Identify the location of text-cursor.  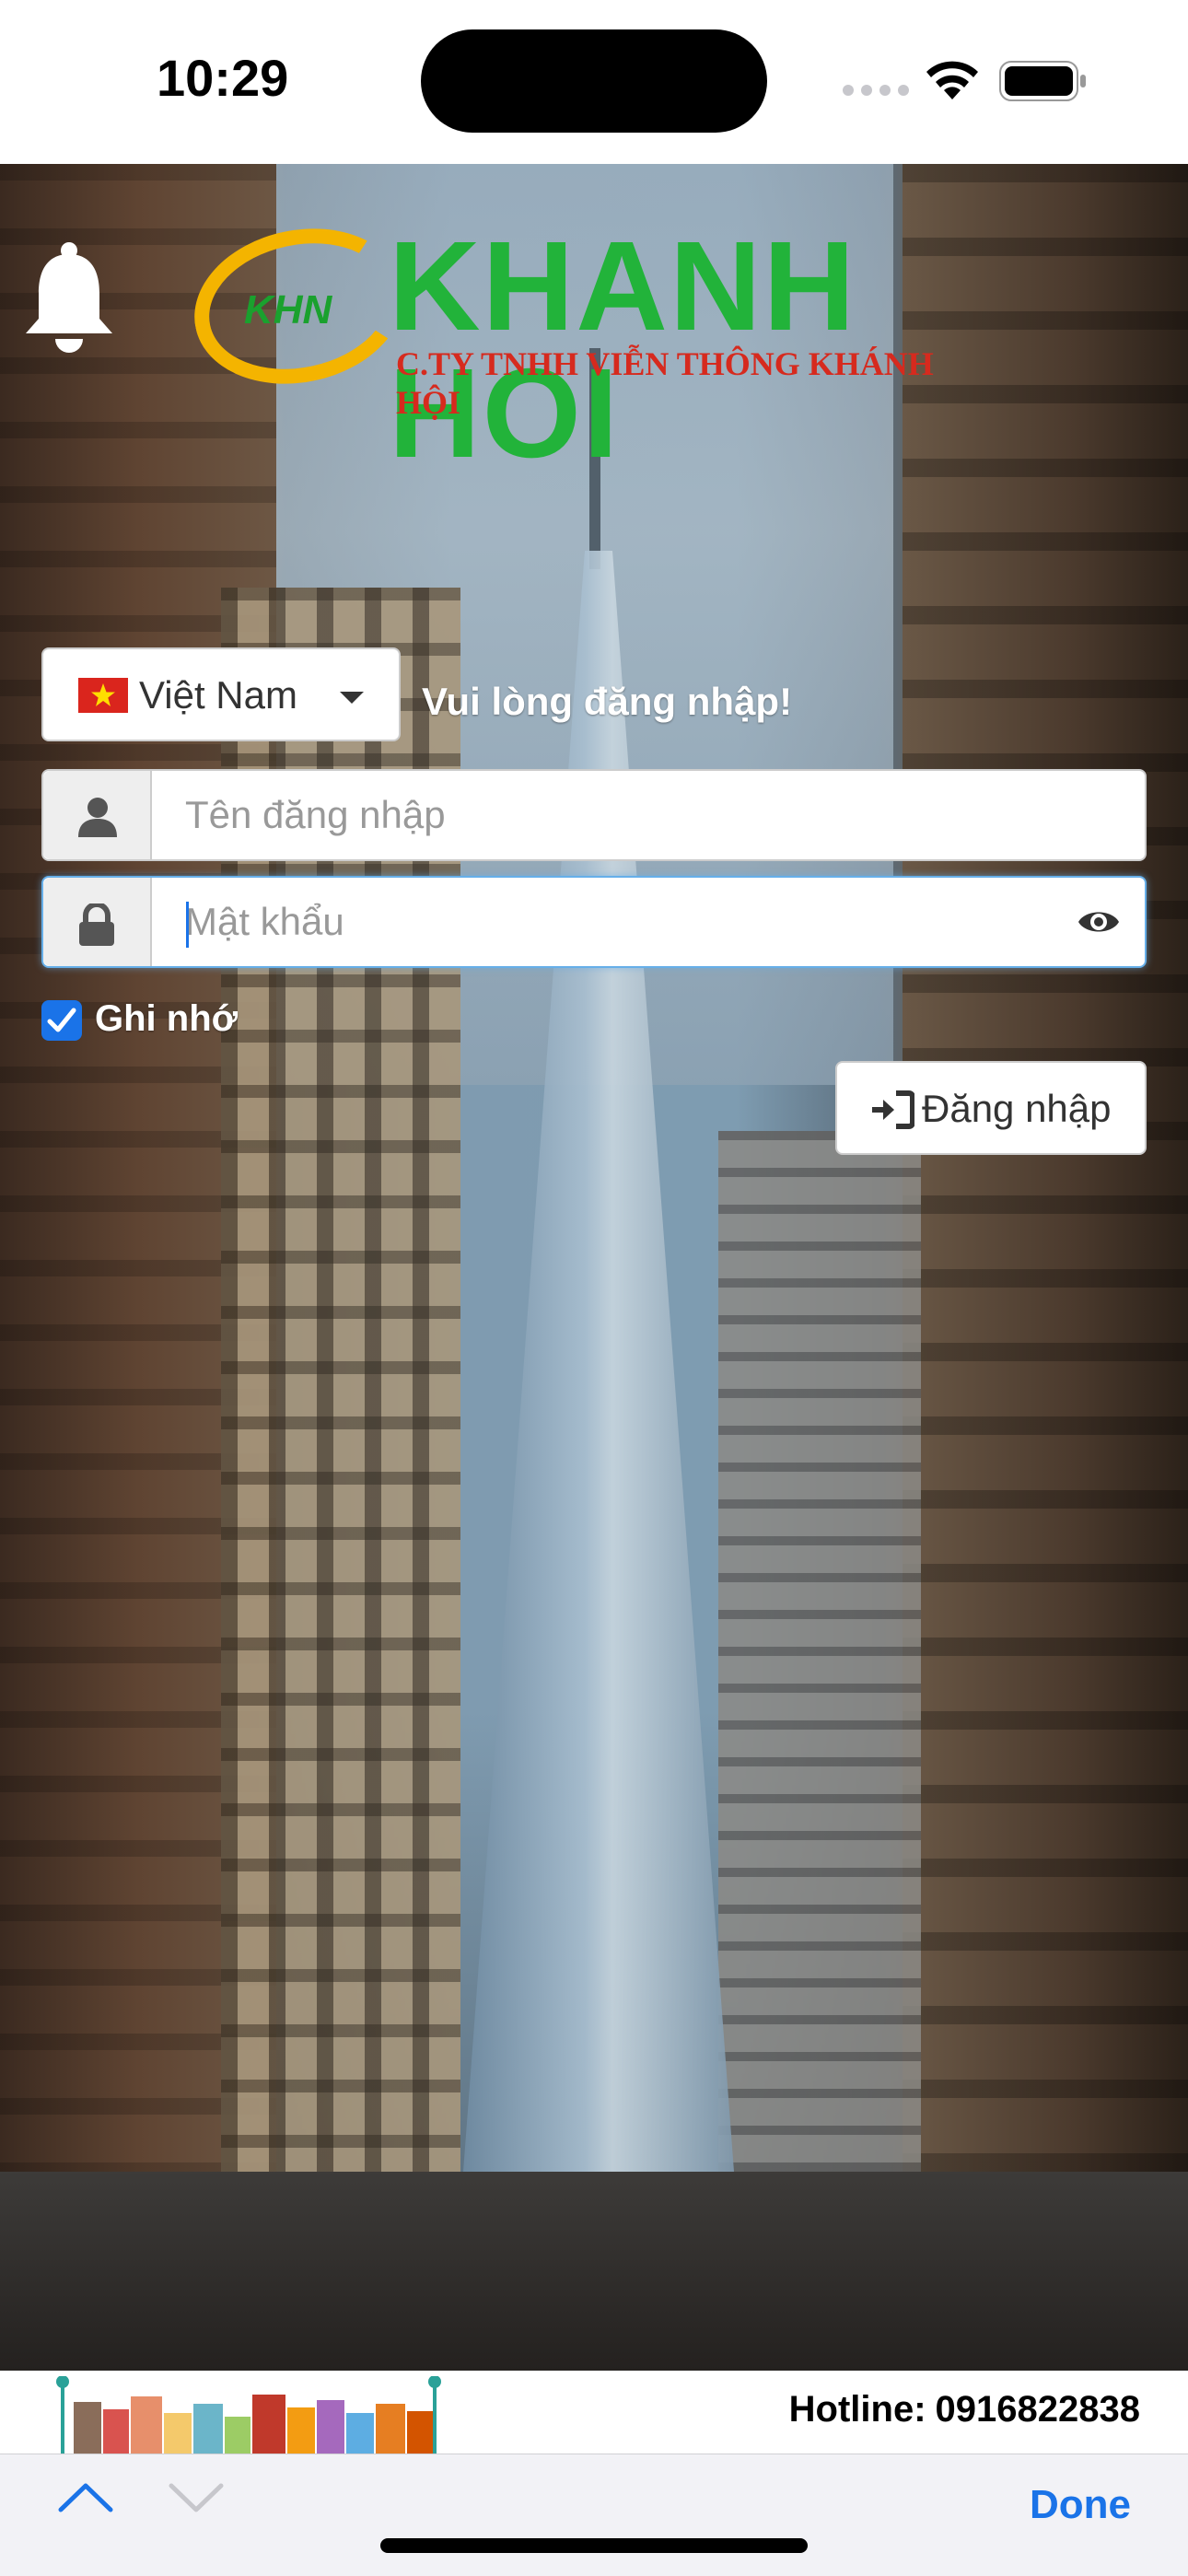
(187, 925).